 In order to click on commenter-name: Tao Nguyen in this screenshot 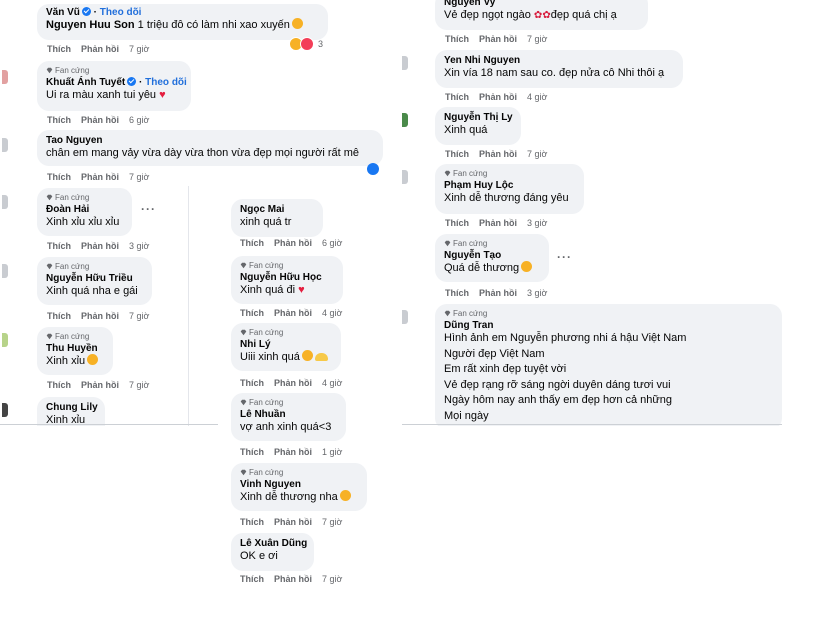, I will do `click(210, 140)`.